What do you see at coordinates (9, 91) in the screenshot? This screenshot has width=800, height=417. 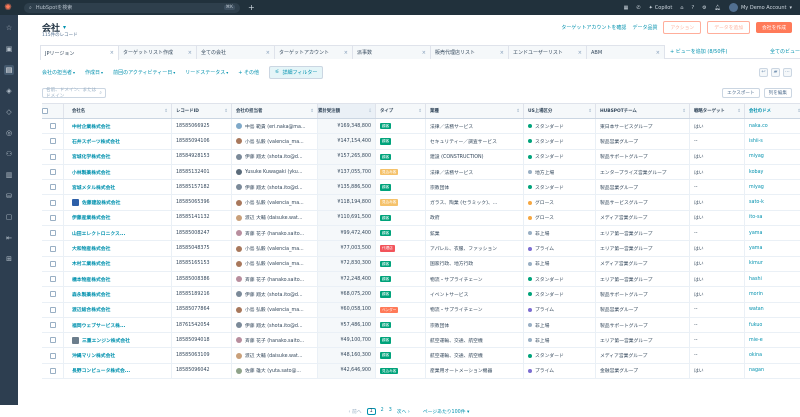 I see `marketing-icon: ◈` at bounding box center [9, 91].